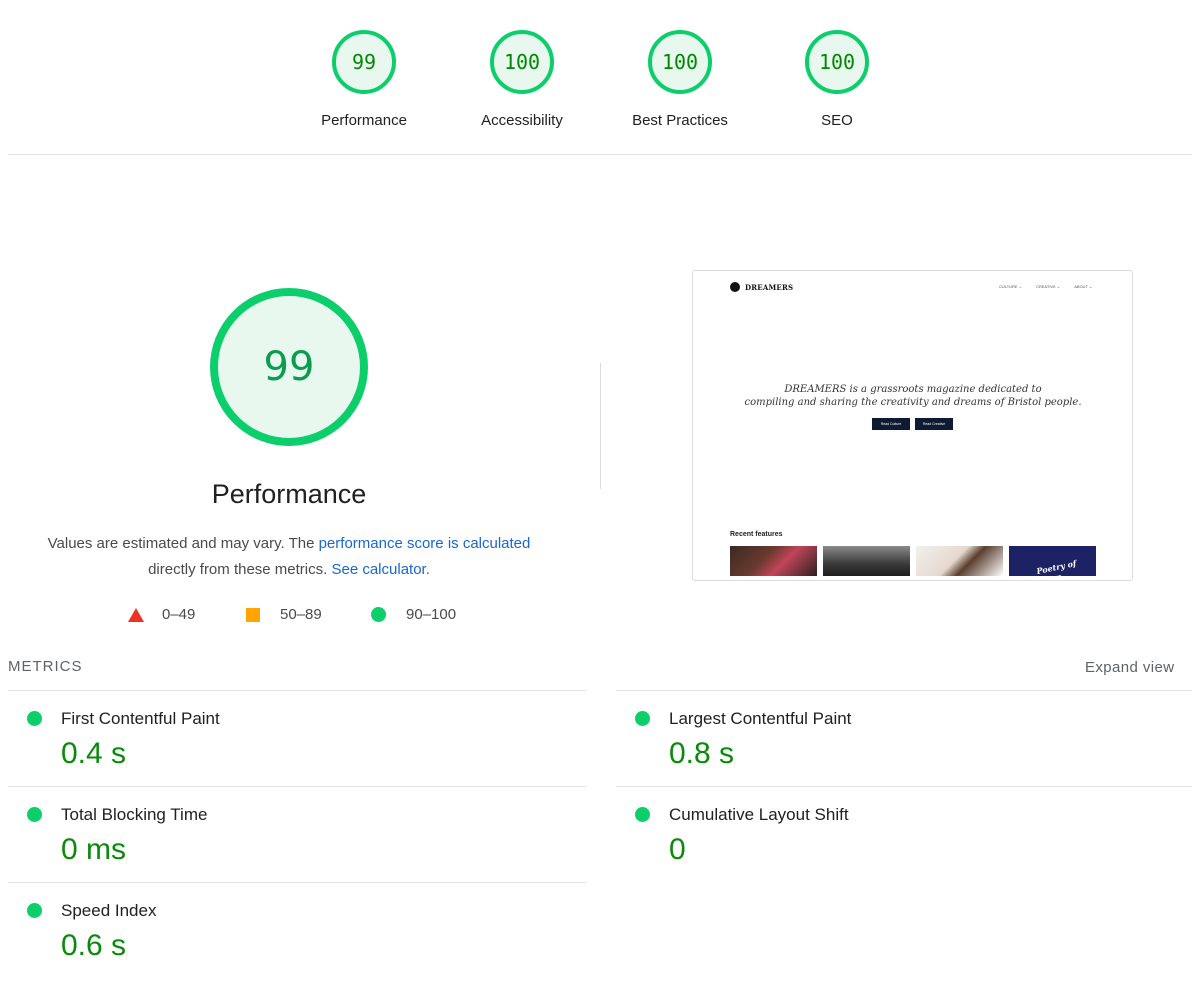 This screenshot has width=1200, height=981. What do you see at coordinates (94, 849) in the screenshot?
I see `metric-value: 0 ms` at bounding box center [94, 849].